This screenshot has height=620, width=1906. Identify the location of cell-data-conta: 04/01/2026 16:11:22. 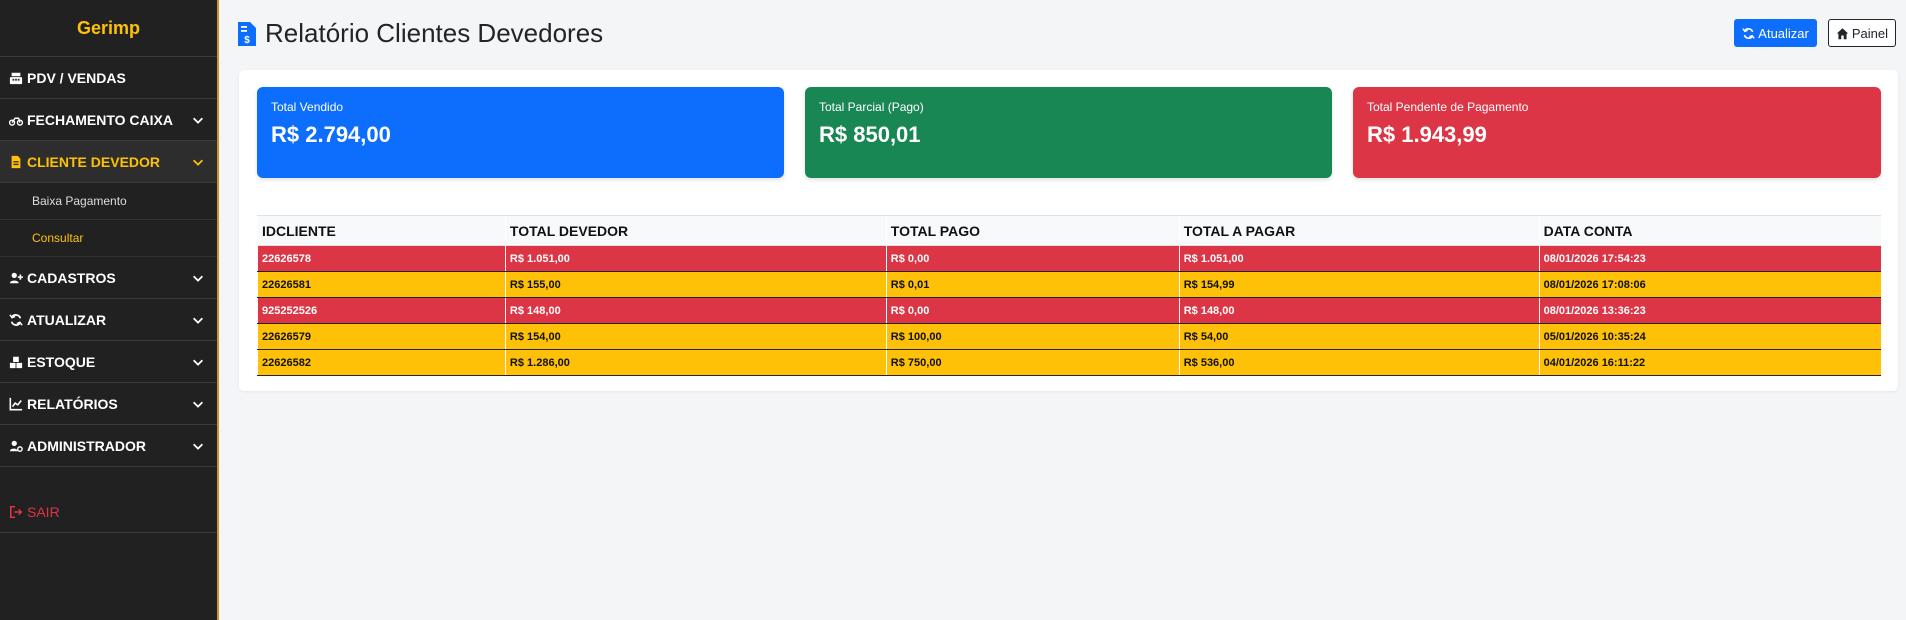
(1709, 362).